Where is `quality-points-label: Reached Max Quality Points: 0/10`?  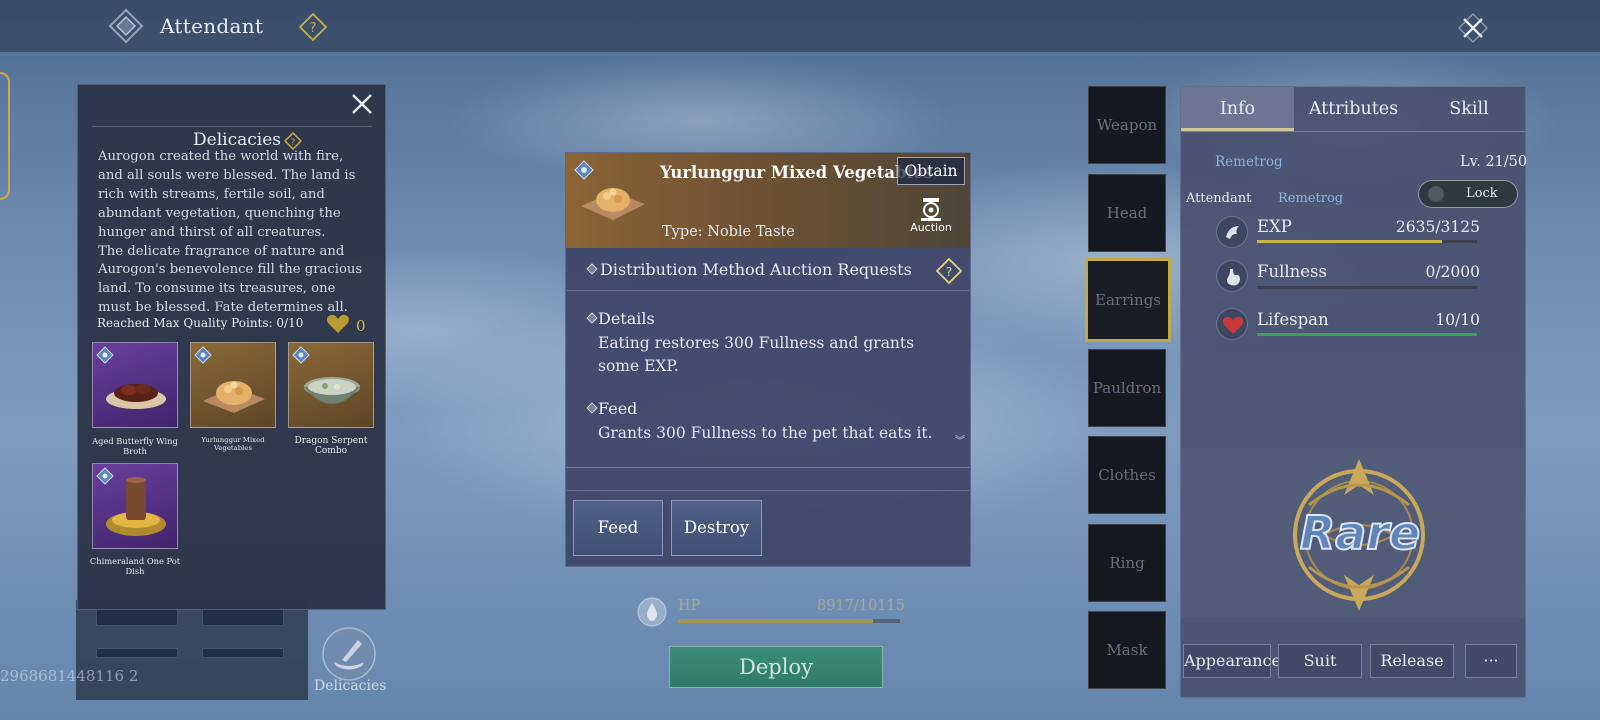 quality-points-label: Reached Max Quality Points: 0/10 is located at coordinates (200, 323).